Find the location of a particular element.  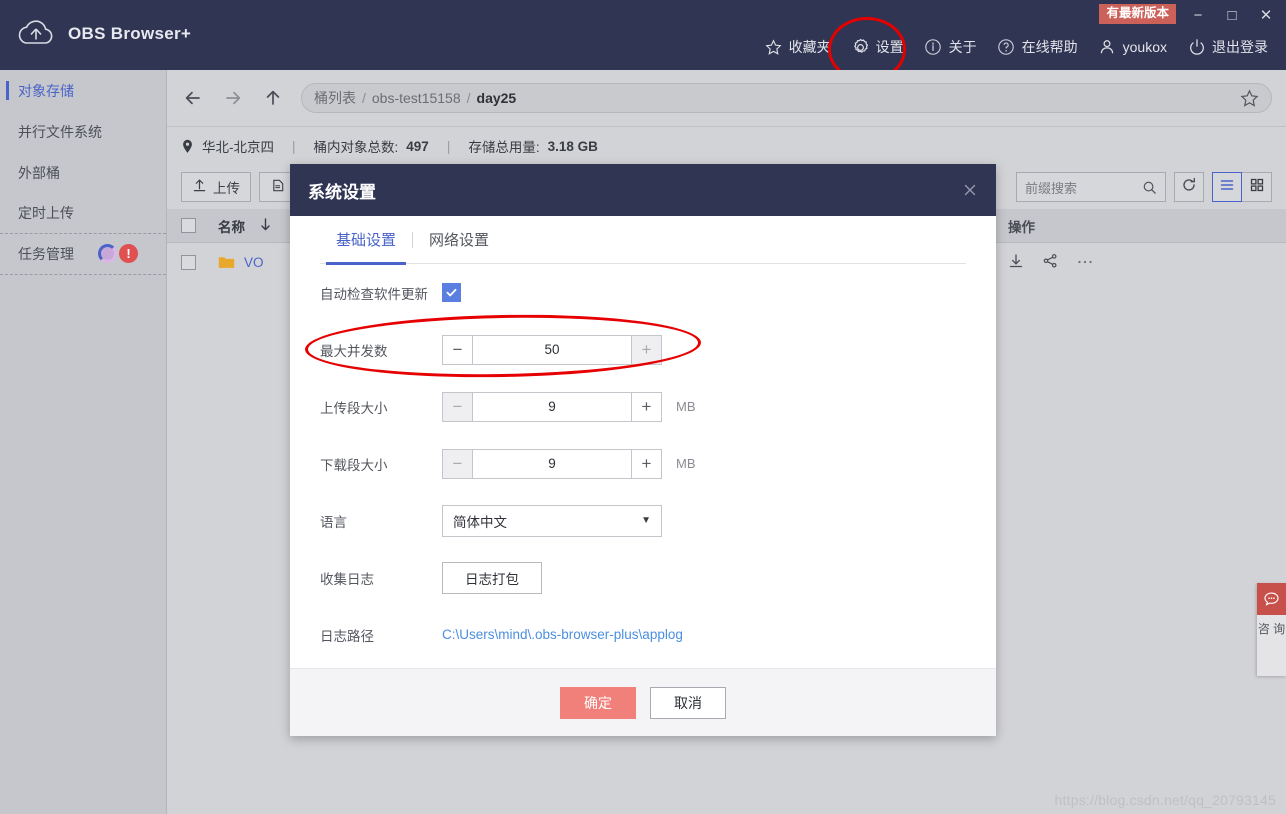

dialog-footer: 确定 取消 is located at coordinates (643, 702).